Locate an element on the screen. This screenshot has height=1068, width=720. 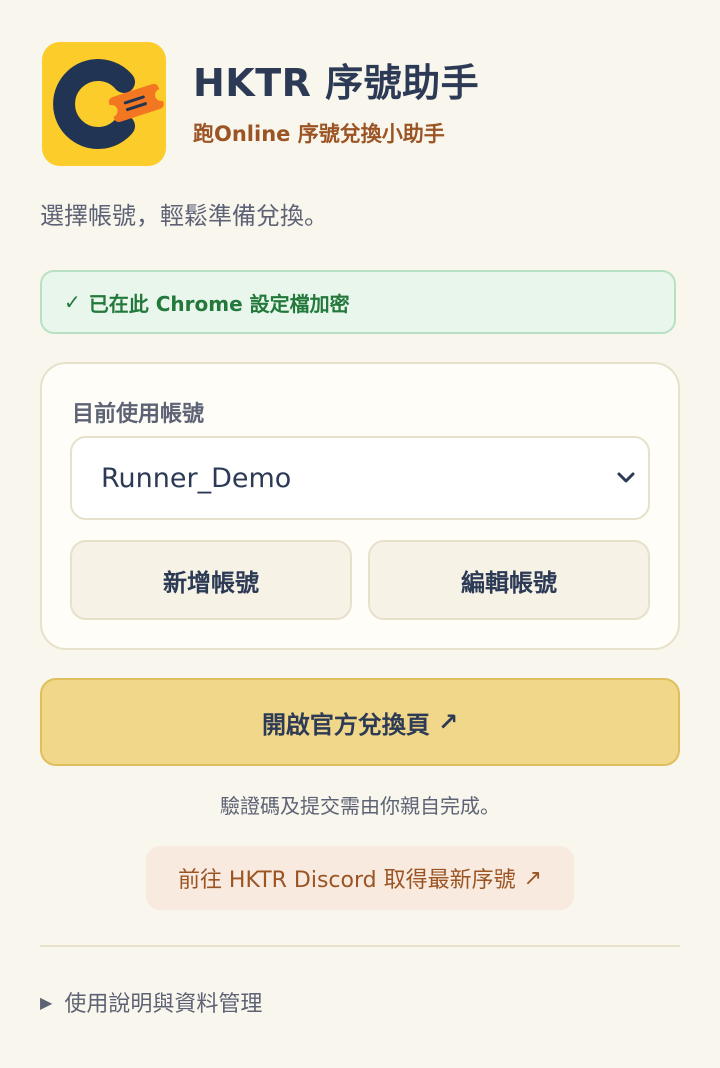
verification-note: 驗證碼及提交需由你親自完成。 is located at coordinates (360, 806).